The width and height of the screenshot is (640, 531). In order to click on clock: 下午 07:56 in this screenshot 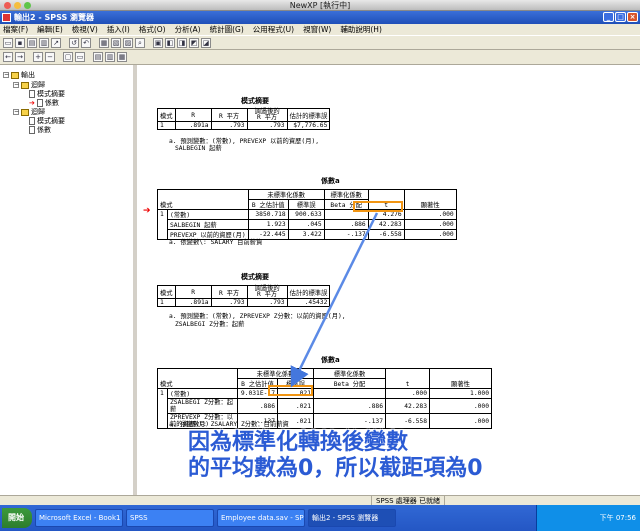, I will do `click(618, 518)`.